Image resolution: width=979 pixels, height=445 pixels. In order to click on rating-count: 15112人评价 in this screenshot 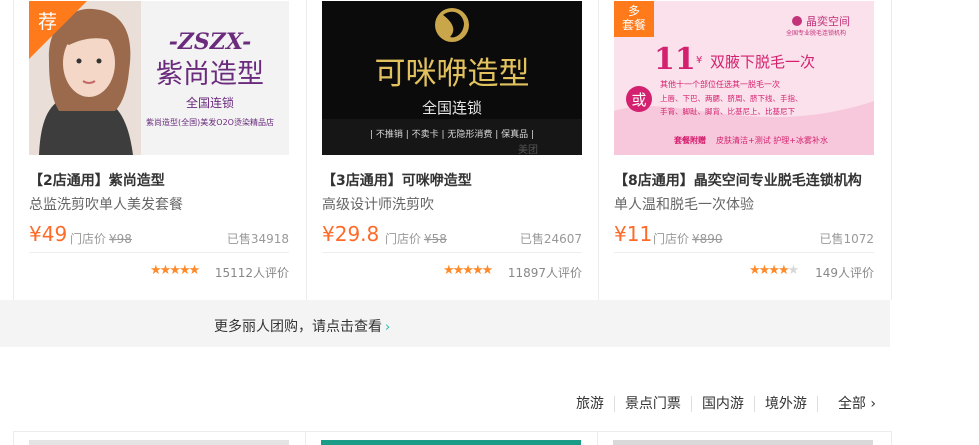, I will do `click(251, 273)`.